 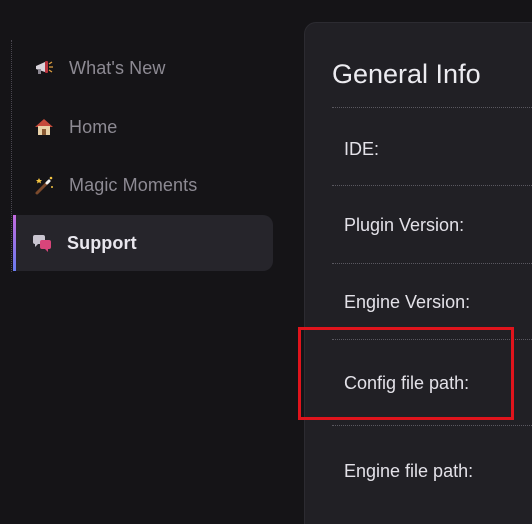 I want to click on house-icon, so click(x=44, y=127).